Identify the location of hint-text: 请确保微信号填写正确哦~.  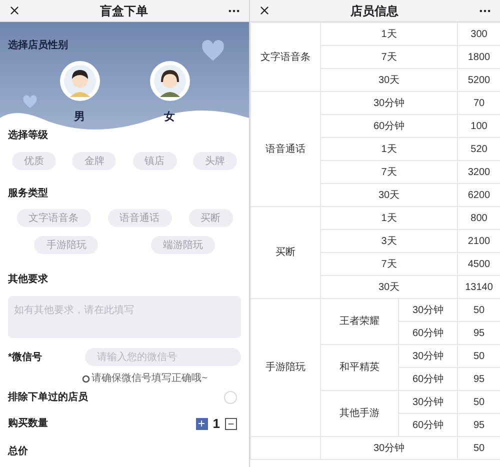
(150, 379).